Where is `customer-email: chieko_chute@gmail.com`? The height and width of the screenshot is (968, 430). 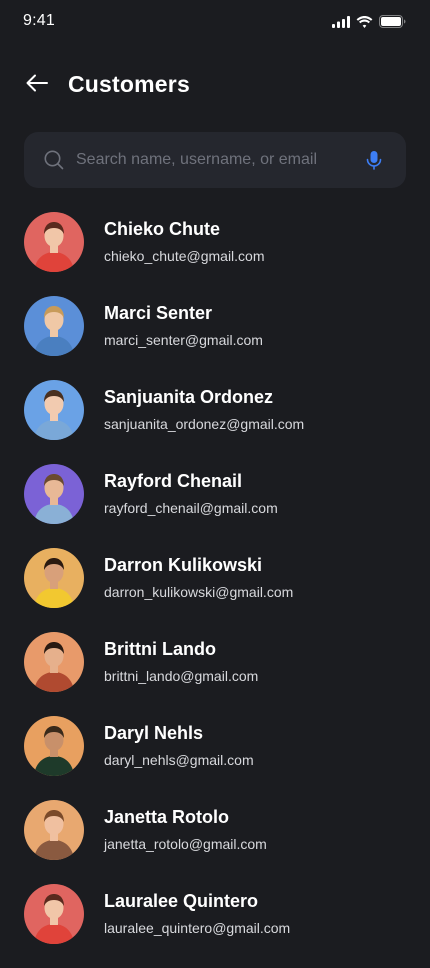 customer-email: chieko_chute@gmail.com is located at coordinates (184, 256).